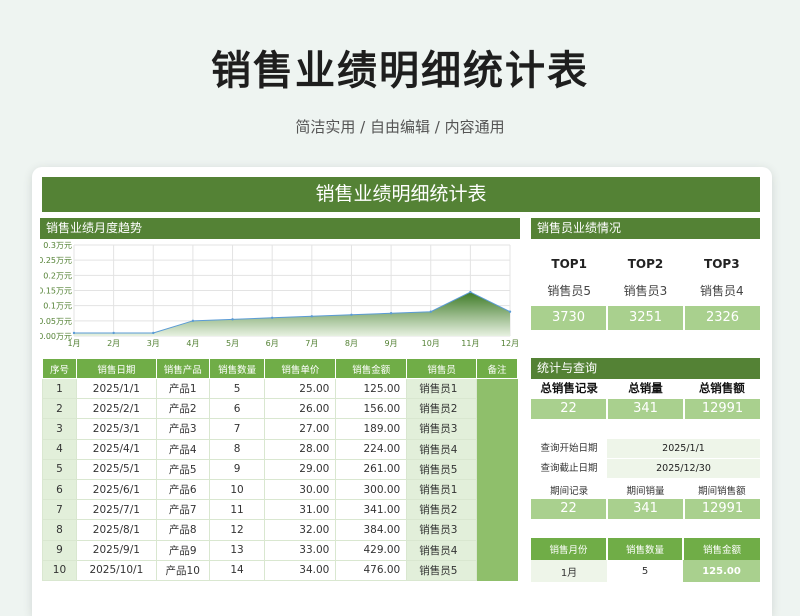  I want to click on cell-price: 25.00, so click(300, 388).